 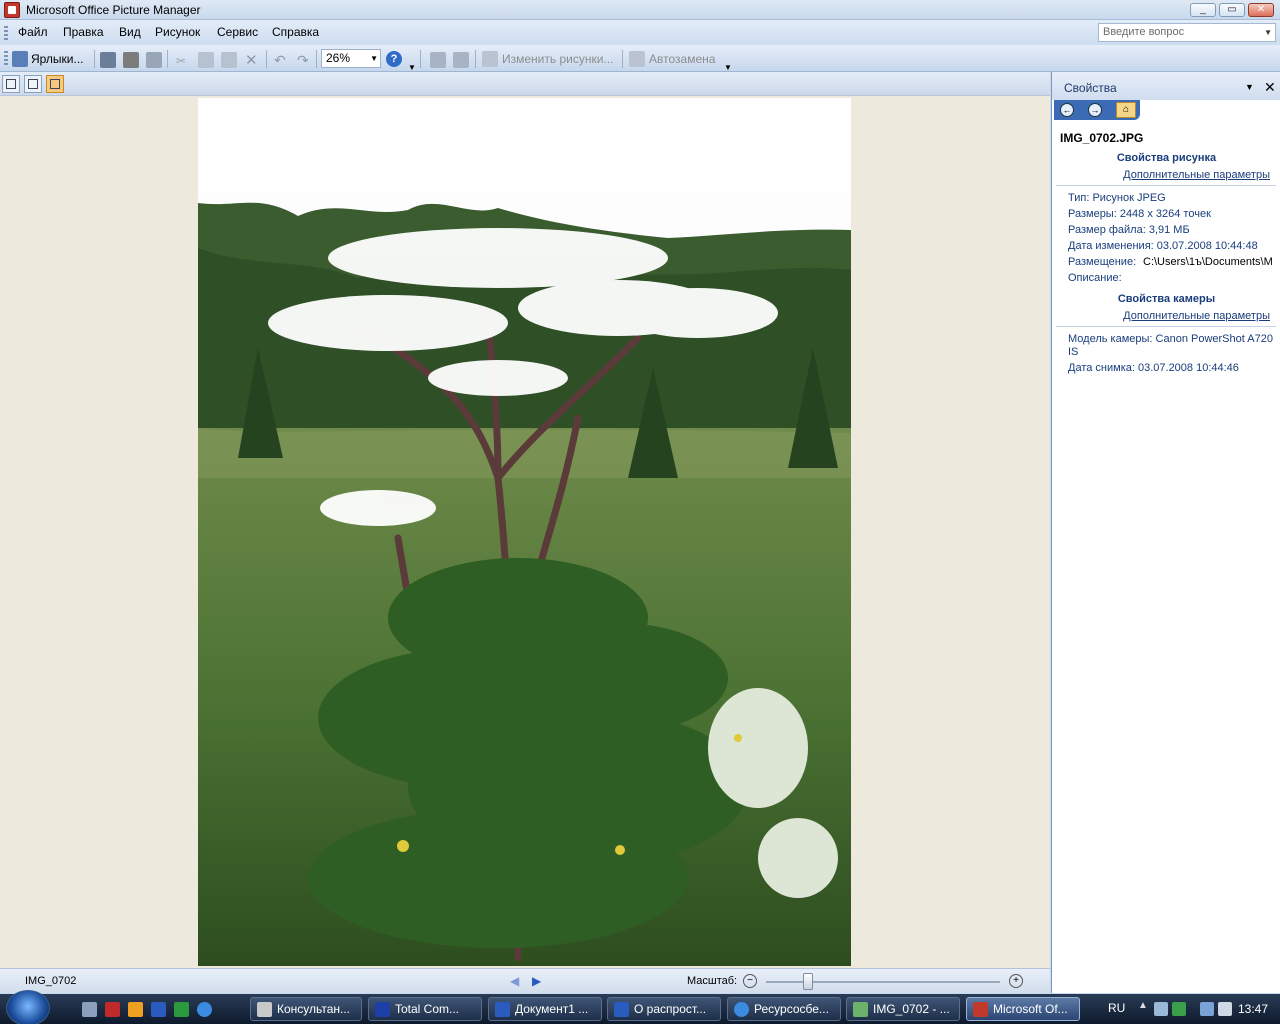 What do you see at coordinates (237, 32) in the screenshot?
I see `menu-tools: Сервис` at bounding box center [237, 32].